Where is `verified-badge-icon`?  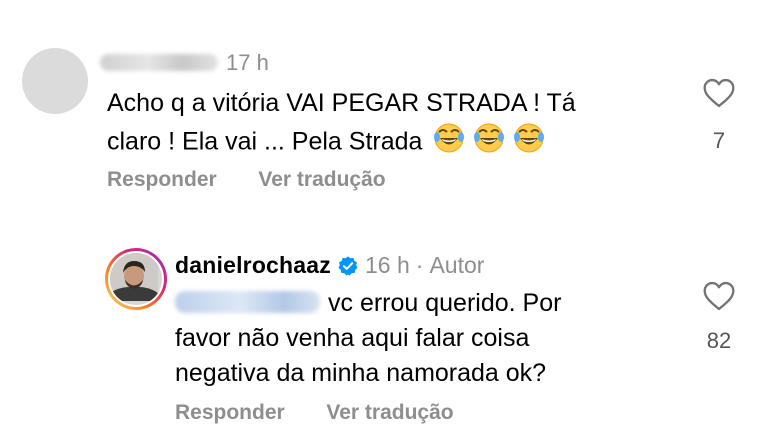 verified-badge-icon is located at coordinates (348, 265).